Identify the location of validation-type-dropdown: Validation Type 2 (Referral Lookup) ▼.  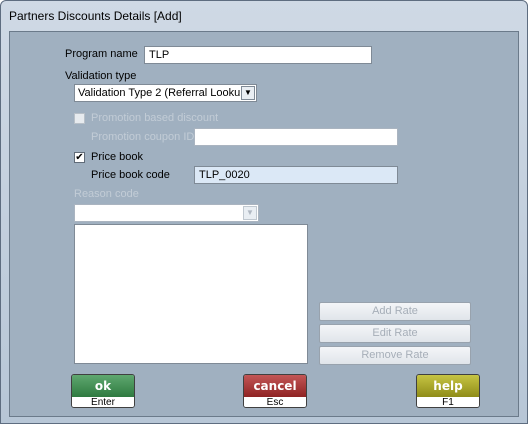
(165, 93).